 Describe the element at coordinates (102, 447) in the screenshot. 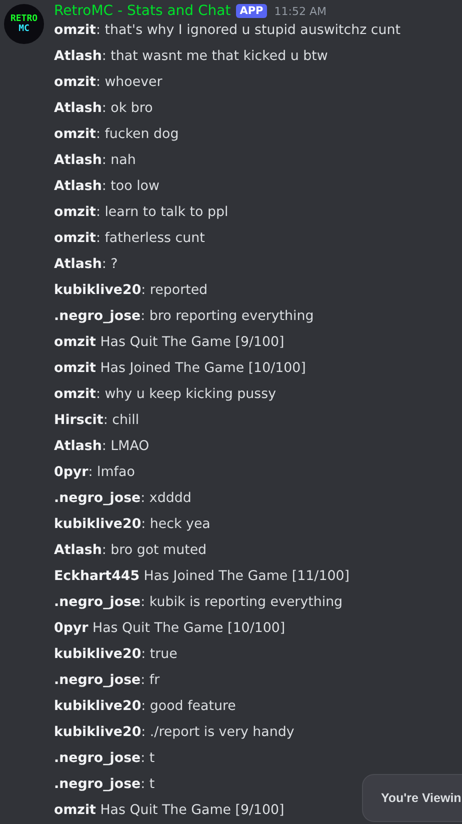

I see `chat-line: Atlash: LMAO` at that location.